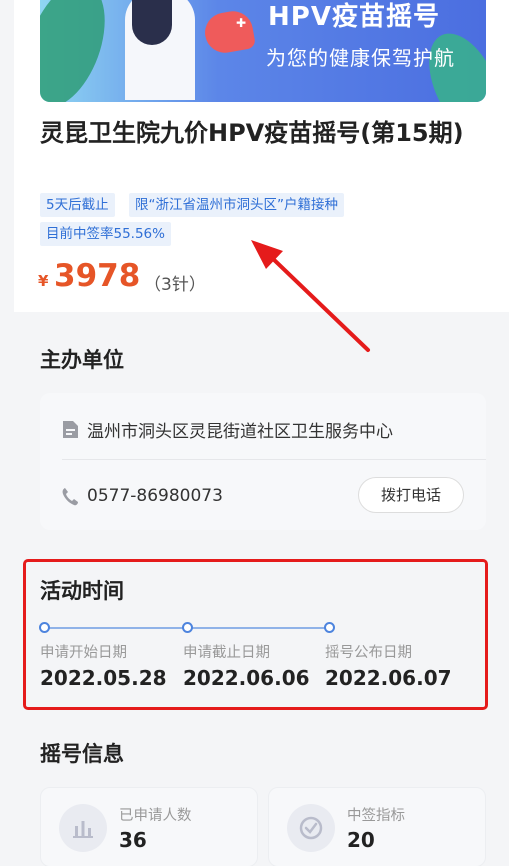 This screenshot has height=866, width=509. What do you see at coordinates (83, 828) in the screenshot?
I see `bar-chart-icon` at bounding box center [83, 828].